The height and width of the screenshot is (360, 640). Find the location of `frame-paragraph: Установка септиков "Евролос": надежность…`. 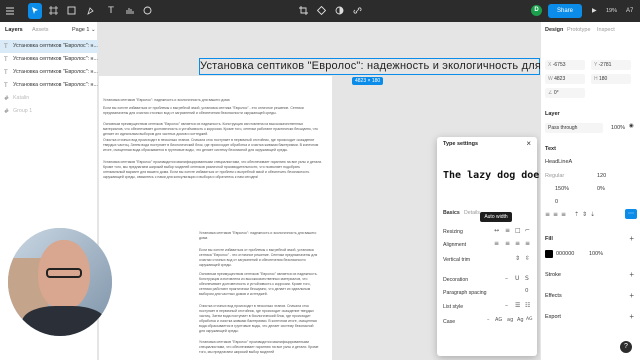

frame-paragraph: Установка септиков "Евролос": надежность… is located at coordinates (258, 235).